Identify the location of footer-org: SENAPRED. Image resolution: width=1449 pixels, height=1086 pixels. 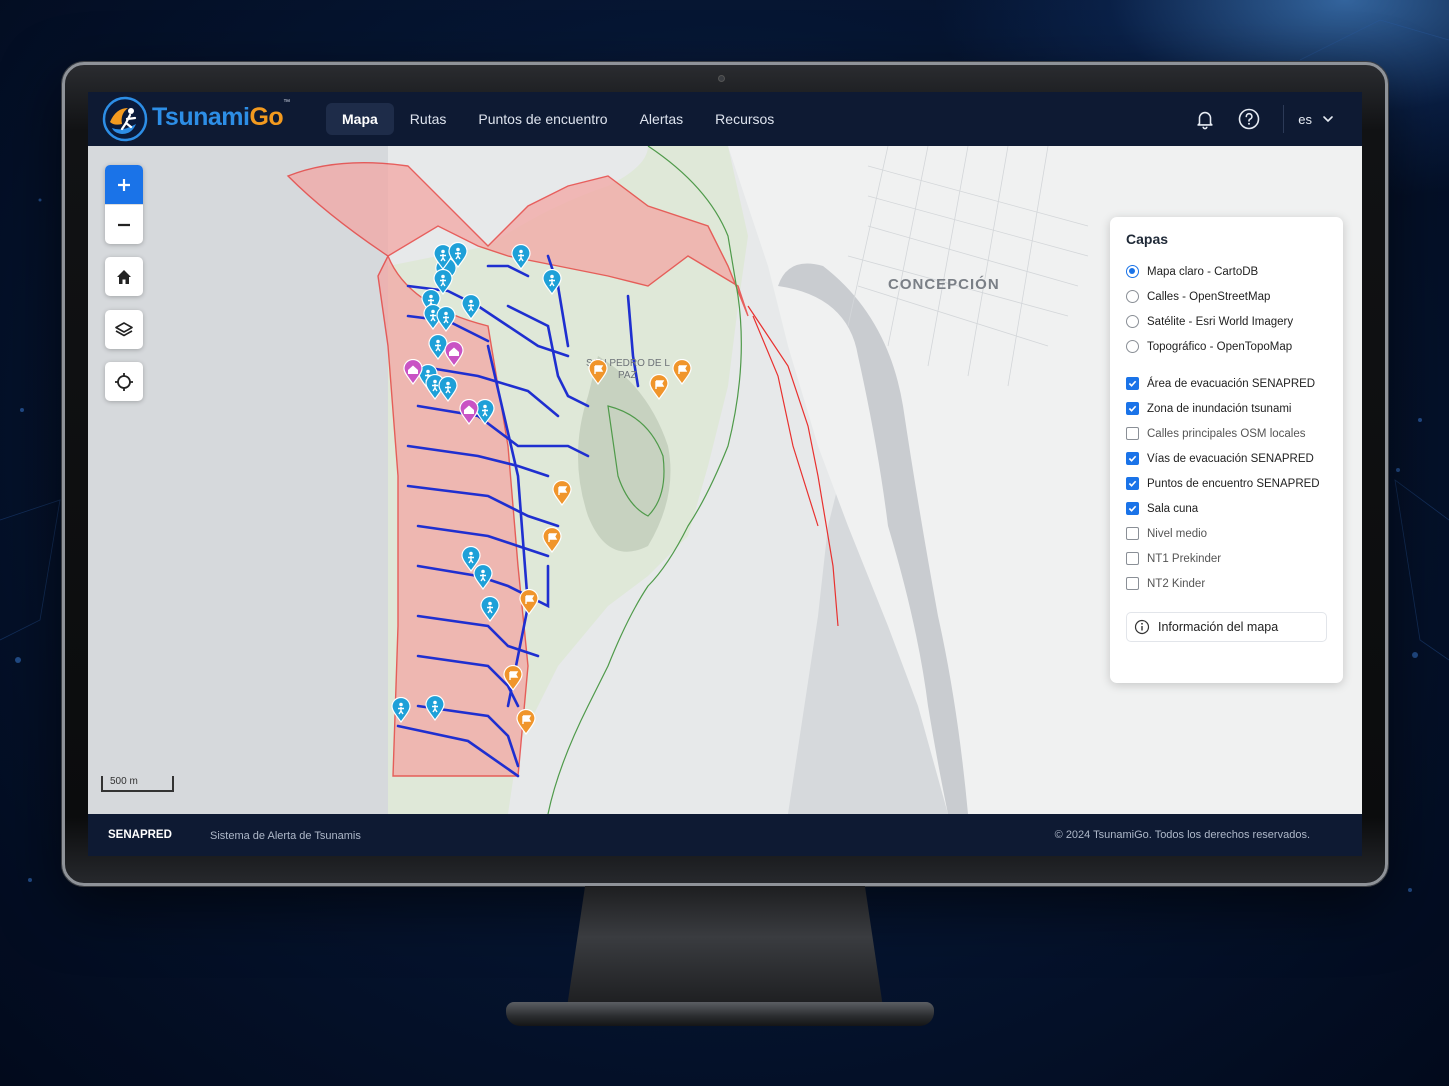
(140, 835).